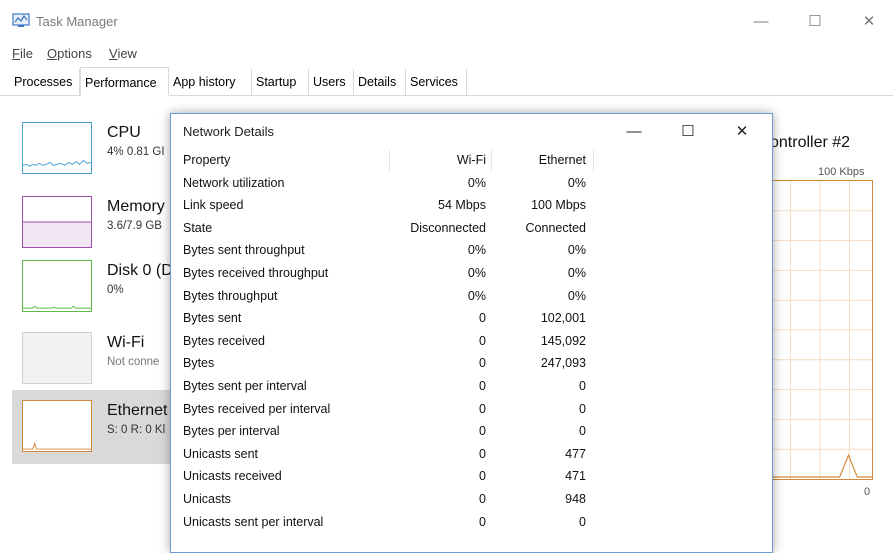 Image resolution: width=893 pixels, height=553 pixels. I want to click on resource-wifi: Wi-Fi Not conne, so click(95, 359).